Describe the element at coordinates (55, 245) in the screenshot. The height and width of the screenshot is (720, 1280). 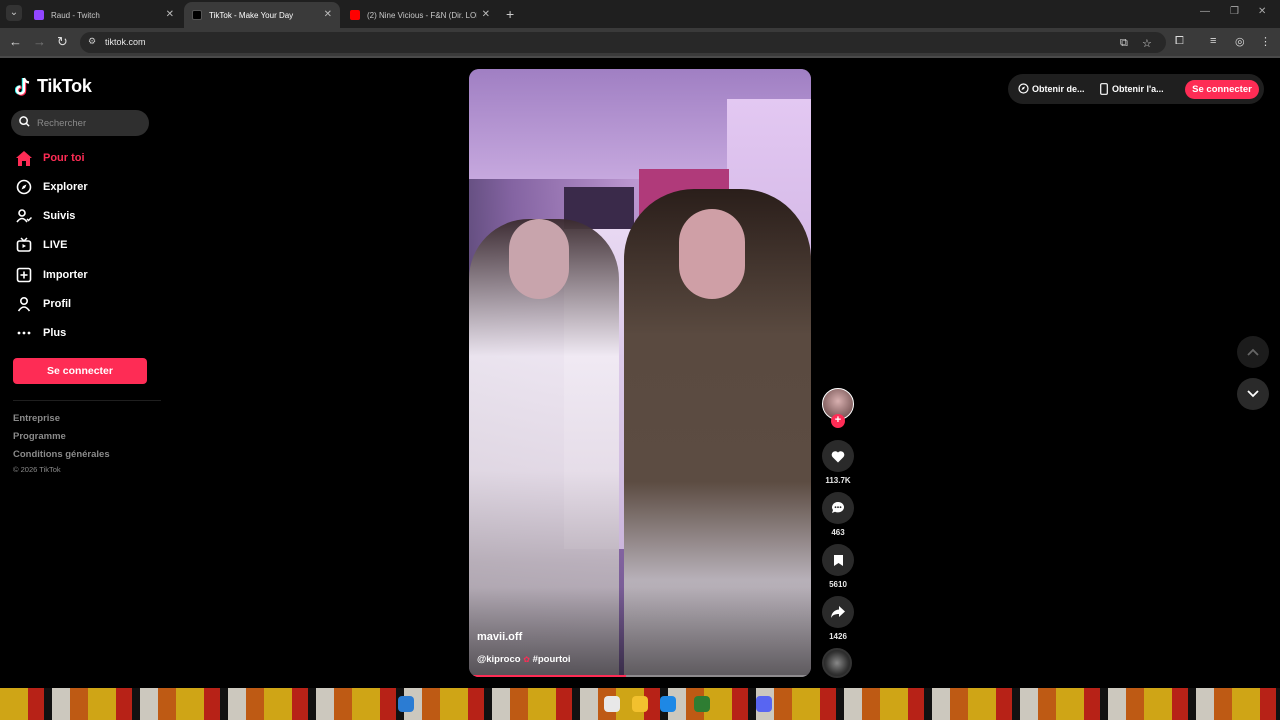
I see `sidebar-item-label: LIVE` at that location.